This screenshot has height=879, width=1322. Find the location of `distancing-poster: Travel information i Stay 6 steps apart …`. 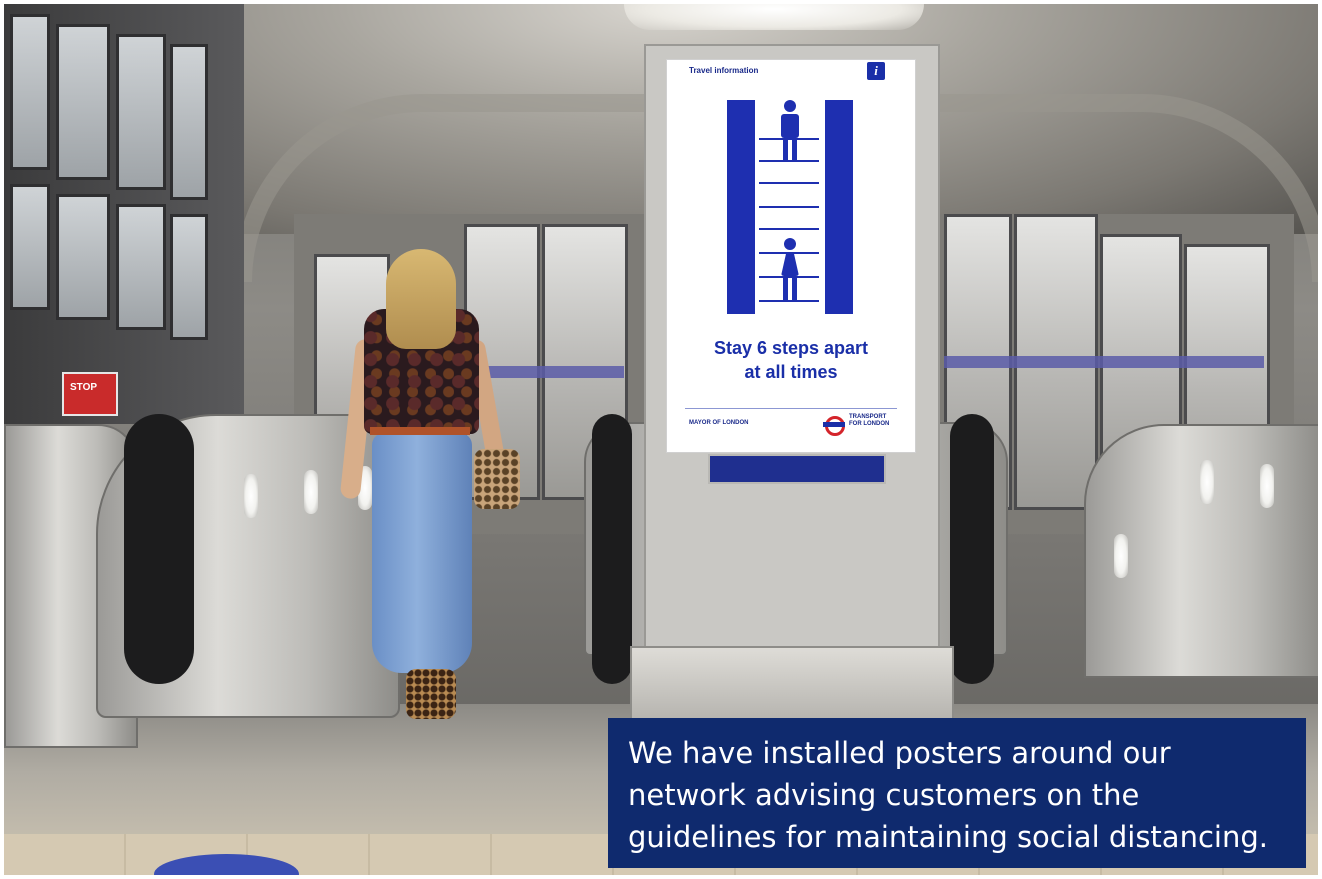

distancing-poster: Travel information i Stay 6 steps apart … is located at coordinates (791, 256).